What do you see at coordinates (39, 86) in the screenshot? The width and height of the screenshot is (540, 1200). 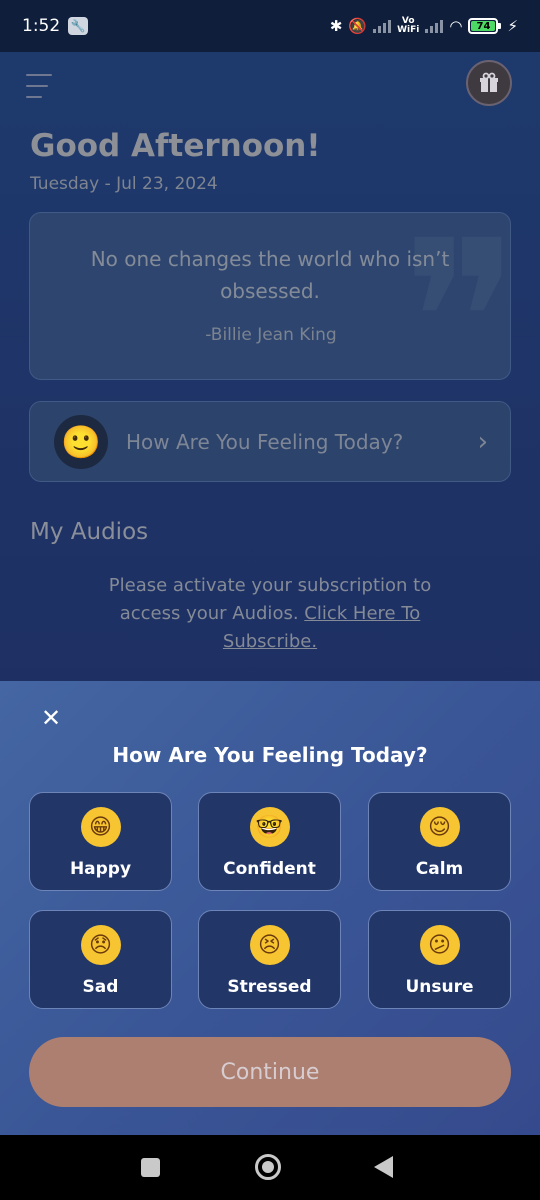 I see `hamburger-menu-icon` at bounding box center [39, 86].